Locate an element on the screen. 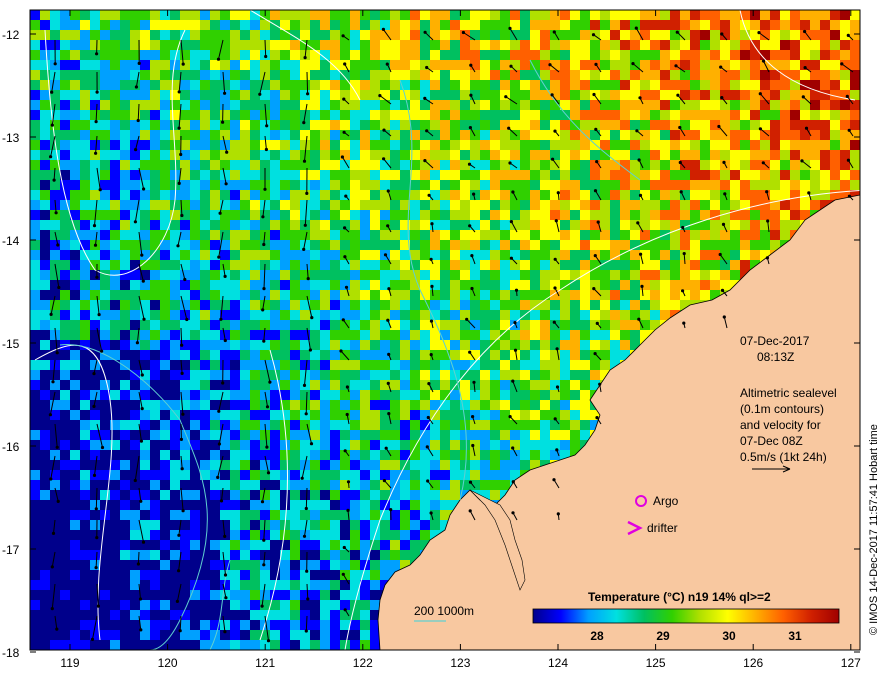 The width and height of the screenshot is (880, 680). colorbar-tick-label: 29 is located at coordinates (663, 636).